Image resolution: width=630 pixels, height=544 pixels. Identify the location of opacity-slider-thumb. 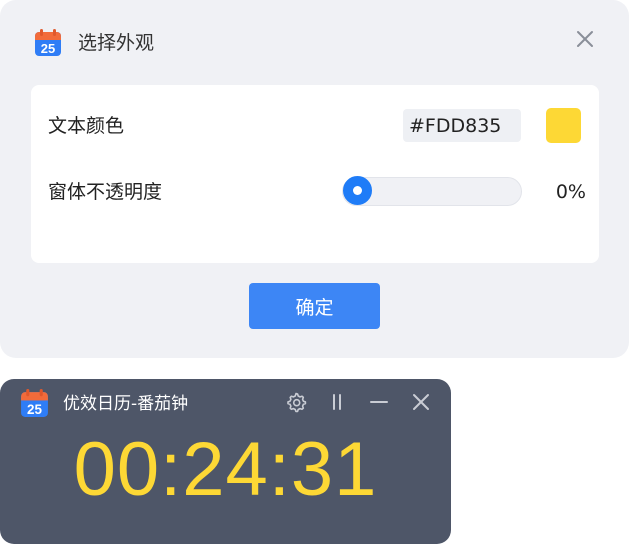
(357, 190).